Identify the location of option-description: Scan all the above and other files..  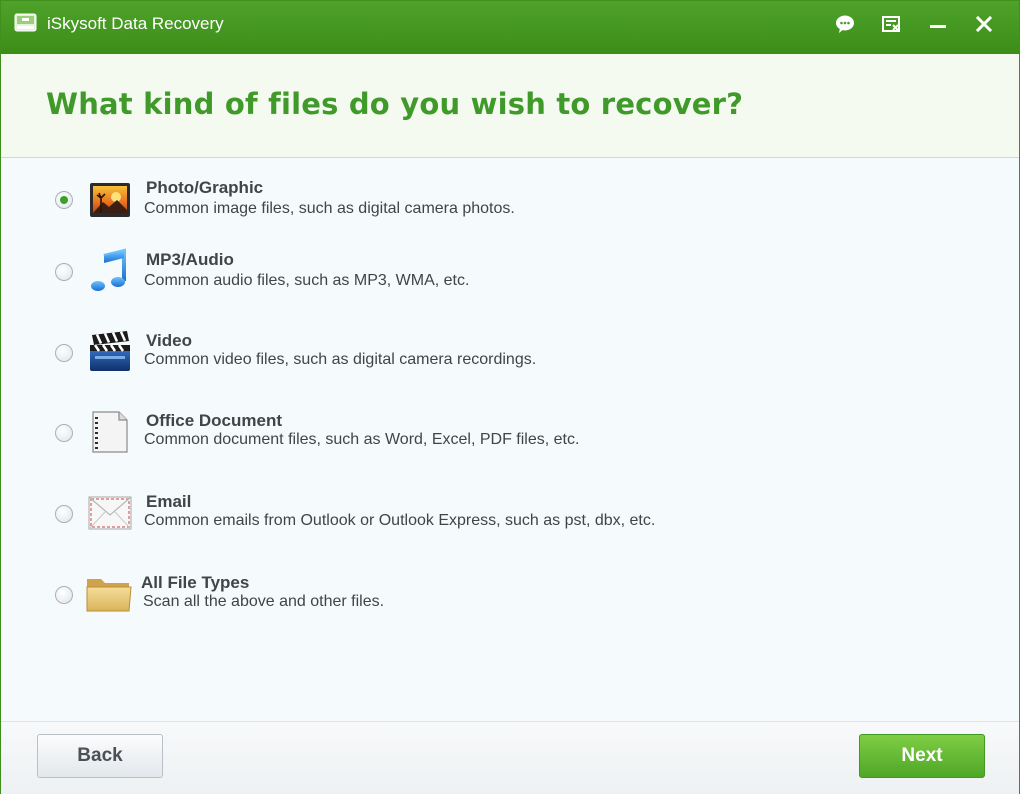
(264, 601).